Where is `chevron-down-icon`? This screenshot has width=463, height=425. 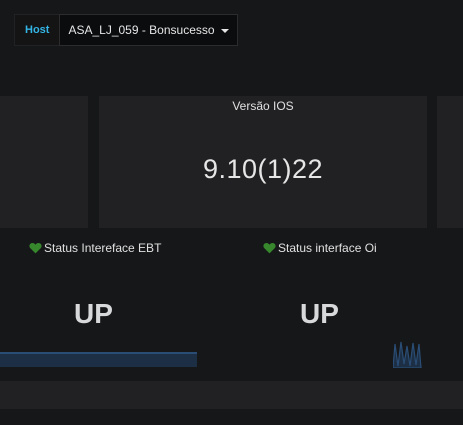
chevron-down-icon is located at coordinates (224, 30).